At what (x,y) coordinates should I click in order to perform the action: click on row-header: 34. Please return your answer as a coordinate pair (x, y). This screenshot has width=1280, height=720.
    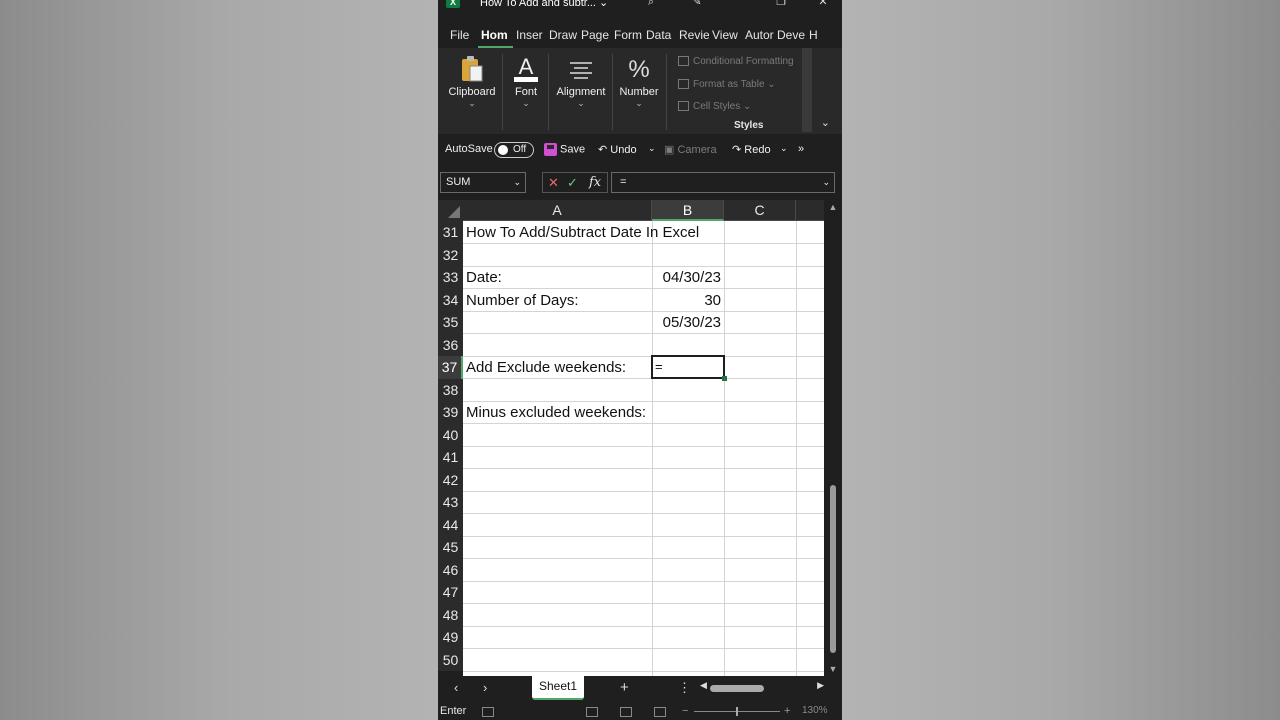
    Looking at the image, I should click on (450, 299).